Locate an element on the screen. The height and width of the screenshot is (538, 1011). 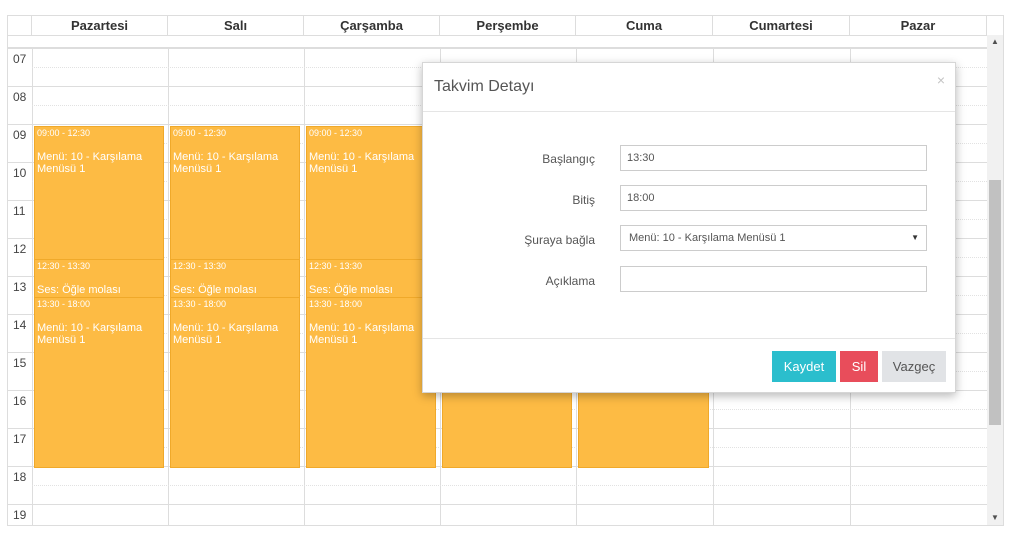
hour-label: 18 is located at coordinates (20, 477).